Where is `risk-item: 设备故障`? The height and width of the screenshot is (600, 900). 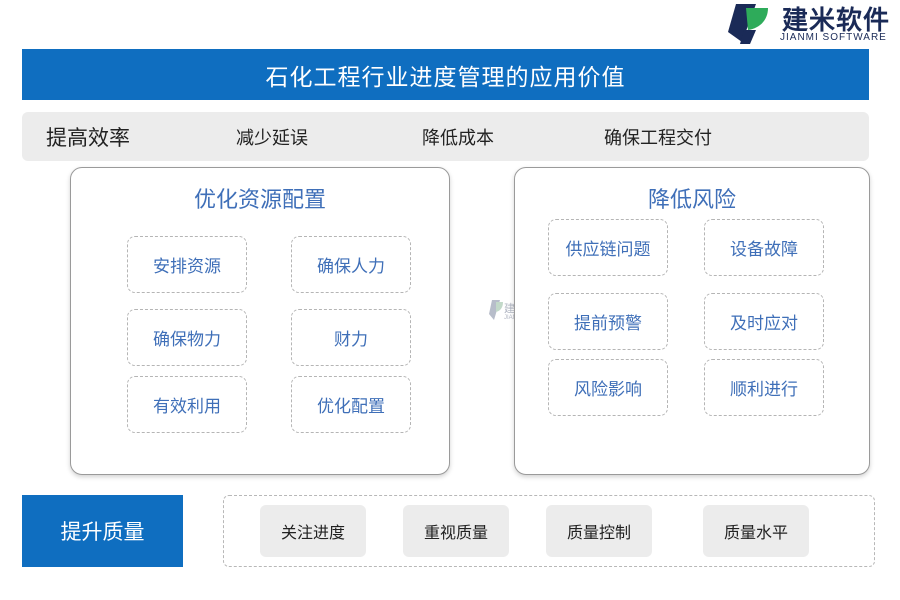
risk-item: 设备故障 is located at coordinates (764, 247).